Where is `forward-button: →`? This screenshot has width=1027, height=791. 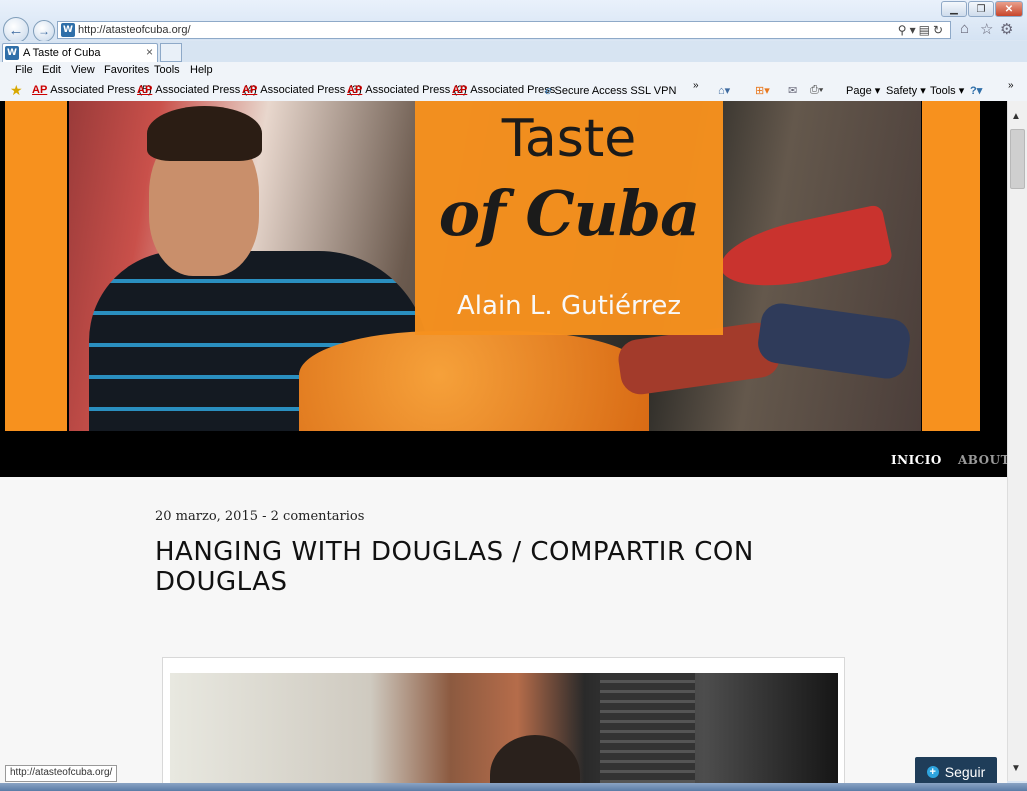 forward-button: → is located at coordinates (44, 31).